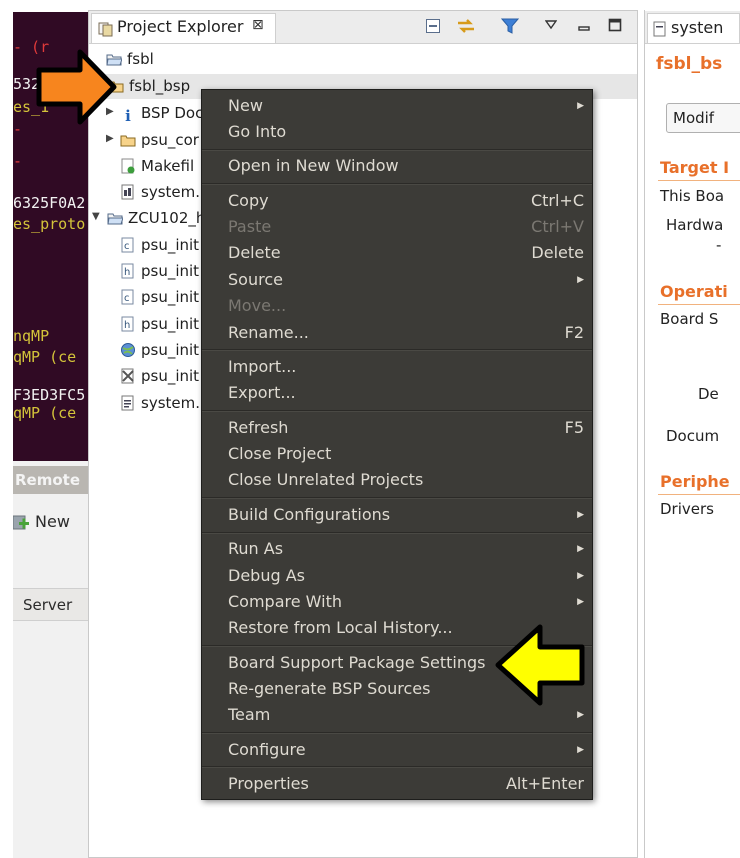 The width and height of the screenshot is (740, 858). What do you see at coordinates (266, 575) in the screenshot?
I see `menu-item-label: Debug As` at bounding box center [266, 575].